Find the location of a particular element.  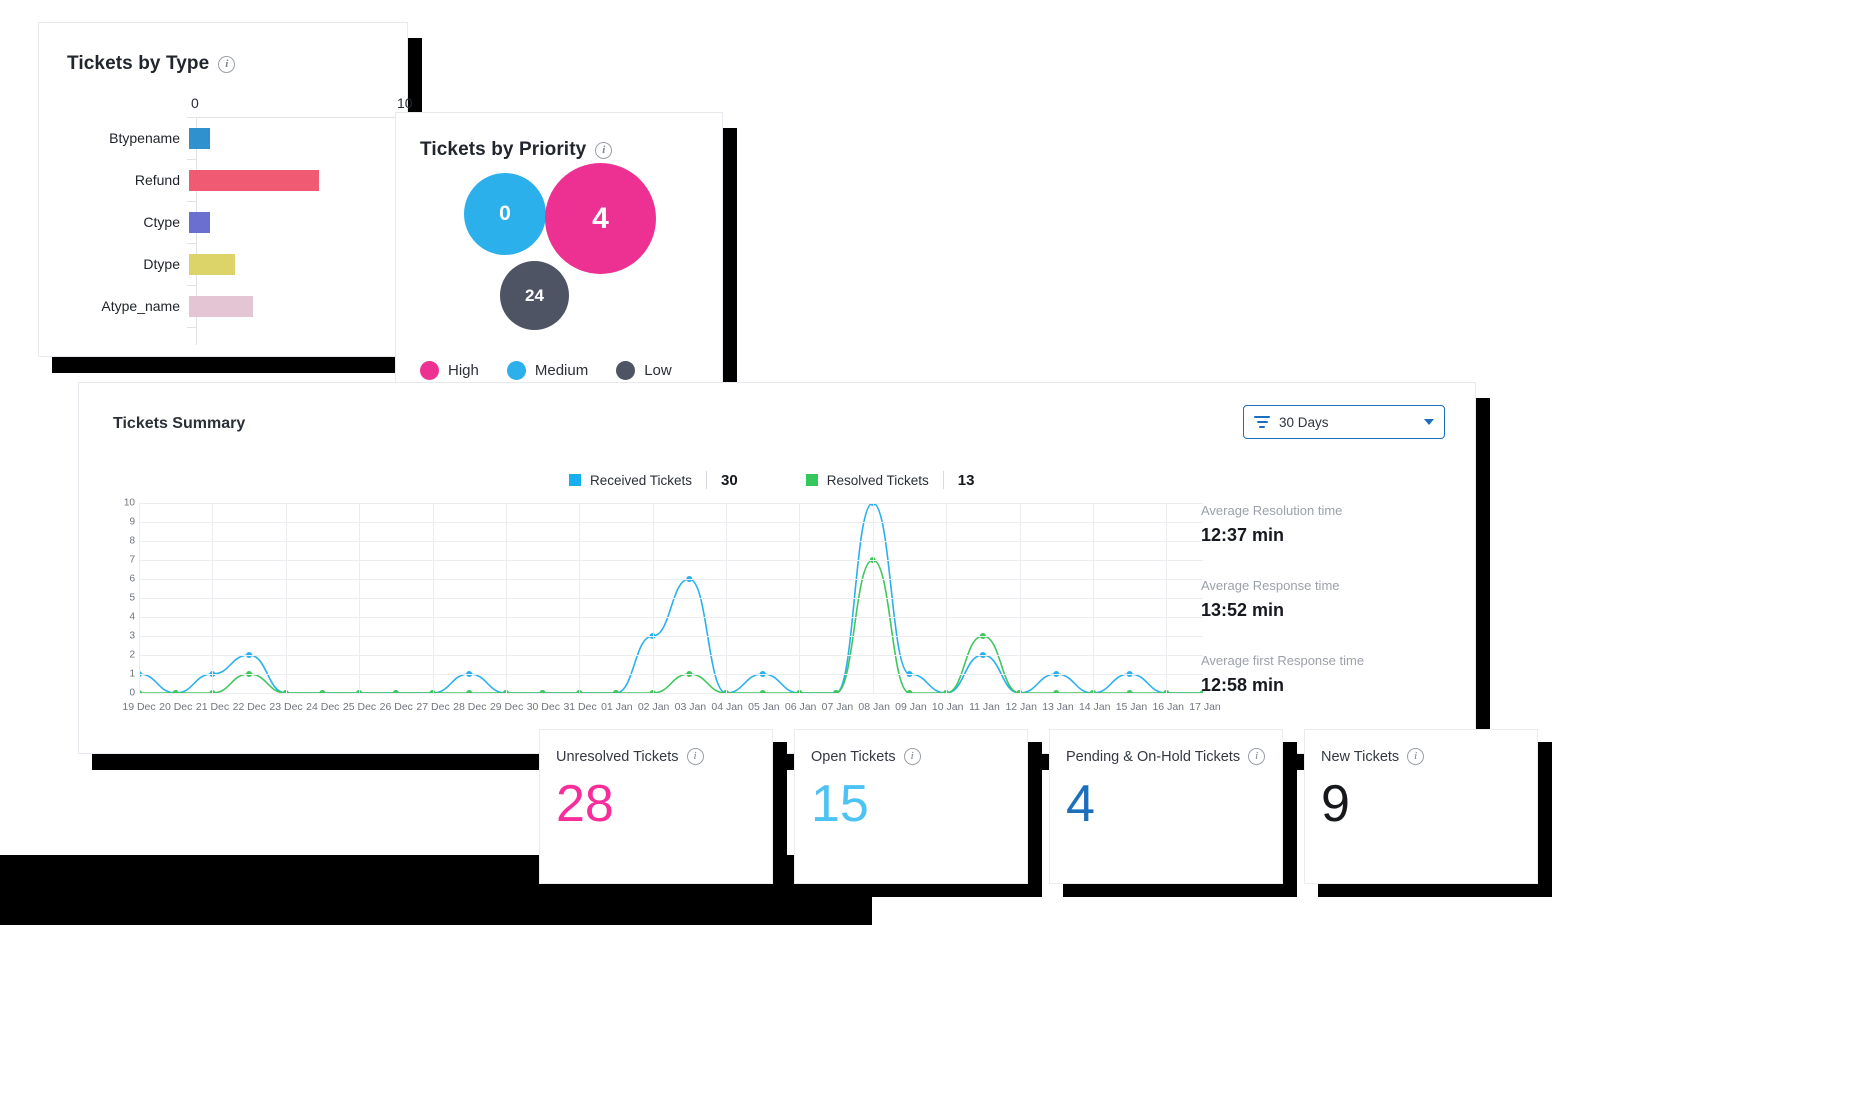

y-axis-tick-label: 8 is located at coordinates (132, 541).